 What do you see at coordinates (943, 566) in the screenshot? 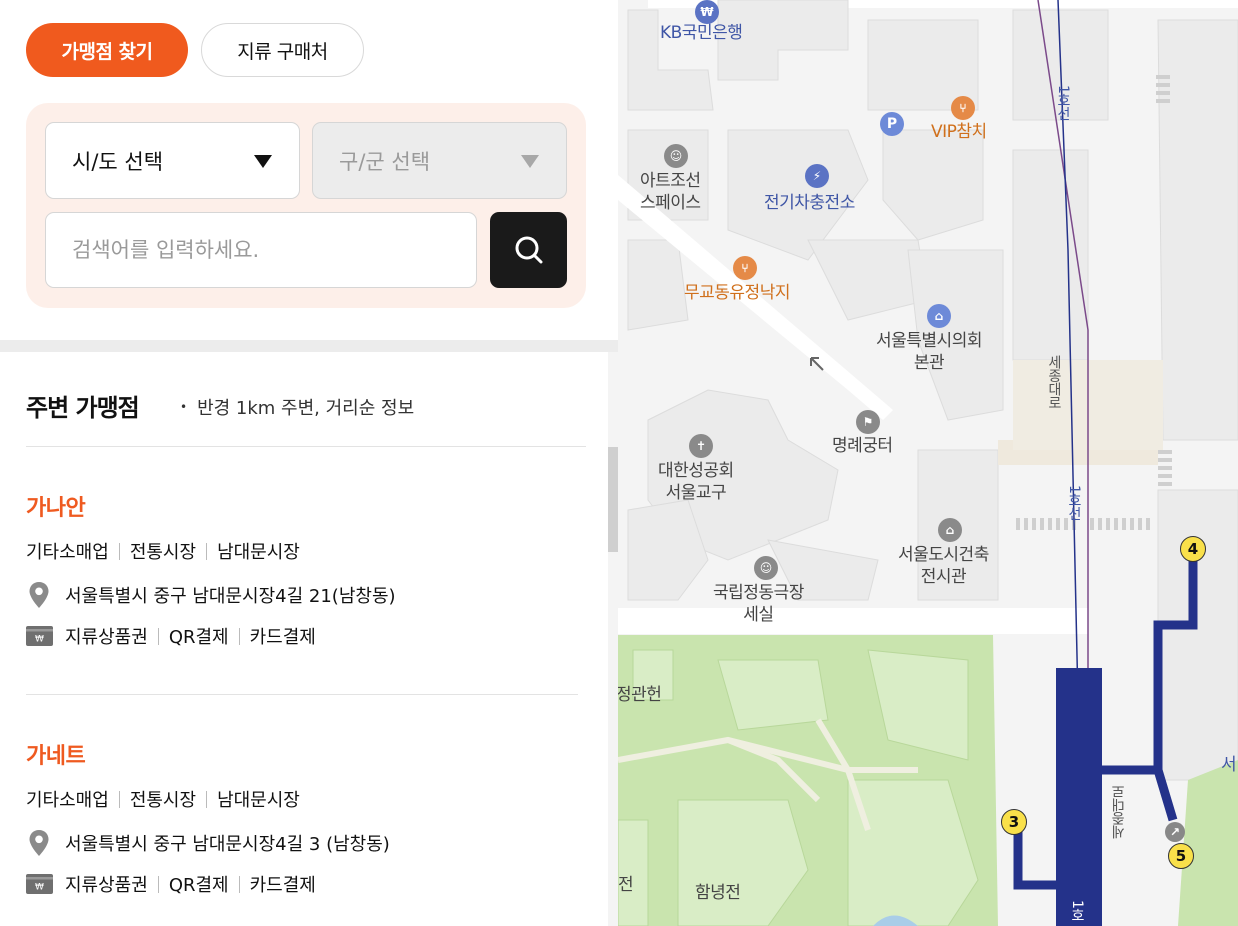
I see `map-label: 서울도시건축 전시관` at bounding box center [943, 566].